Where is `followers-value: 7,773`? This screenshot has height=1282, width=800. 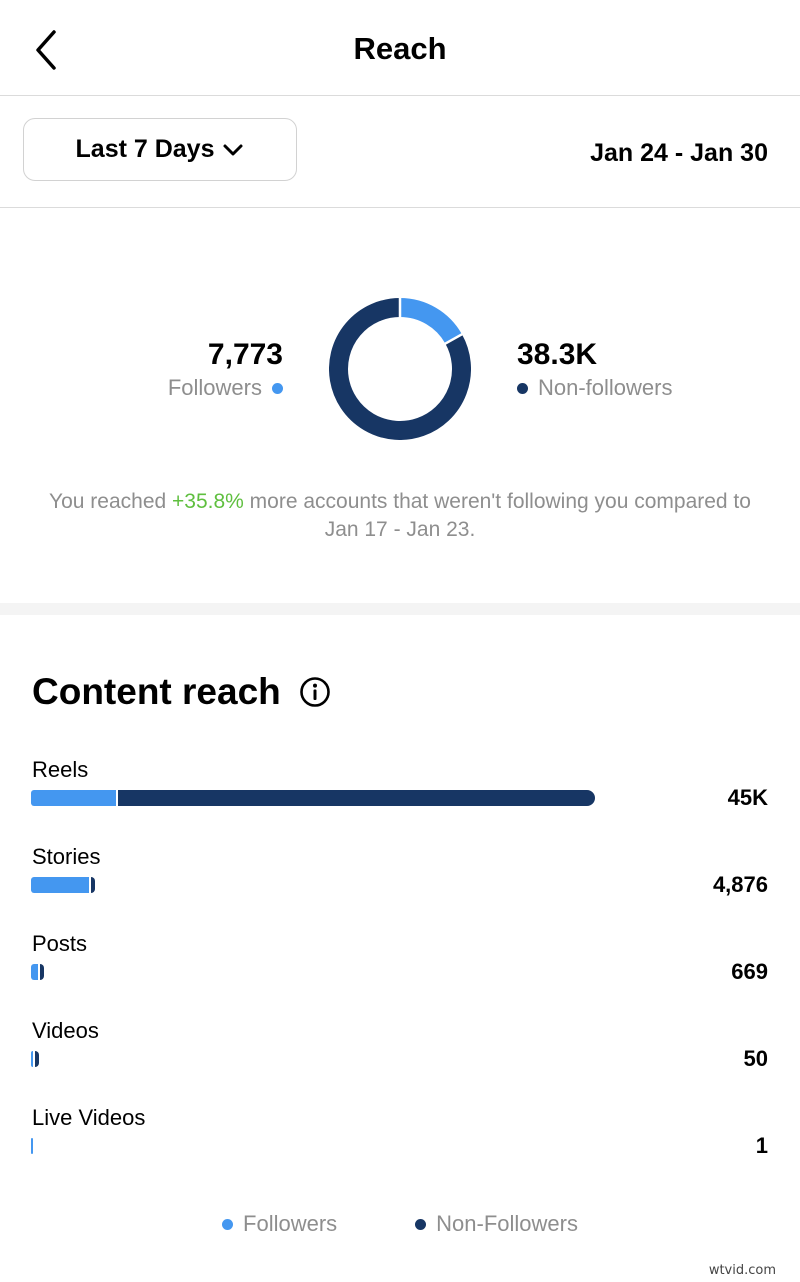
followers-value: 7,773 is located at coordinates (245, 354).